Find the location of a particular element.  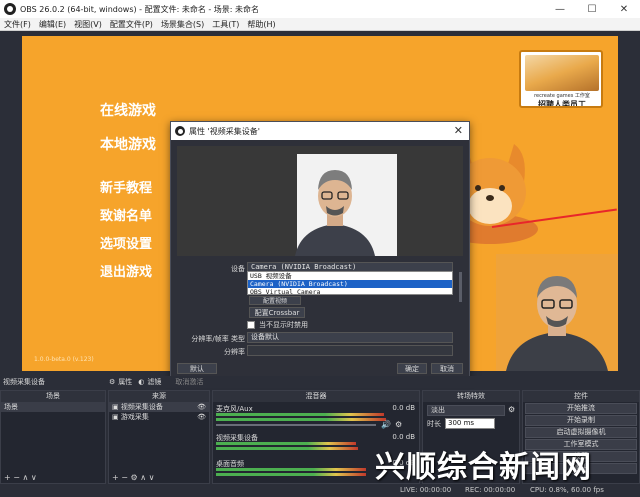

device-option-virtual: OBS Virtual Camera is located at coordinates (350, 292).